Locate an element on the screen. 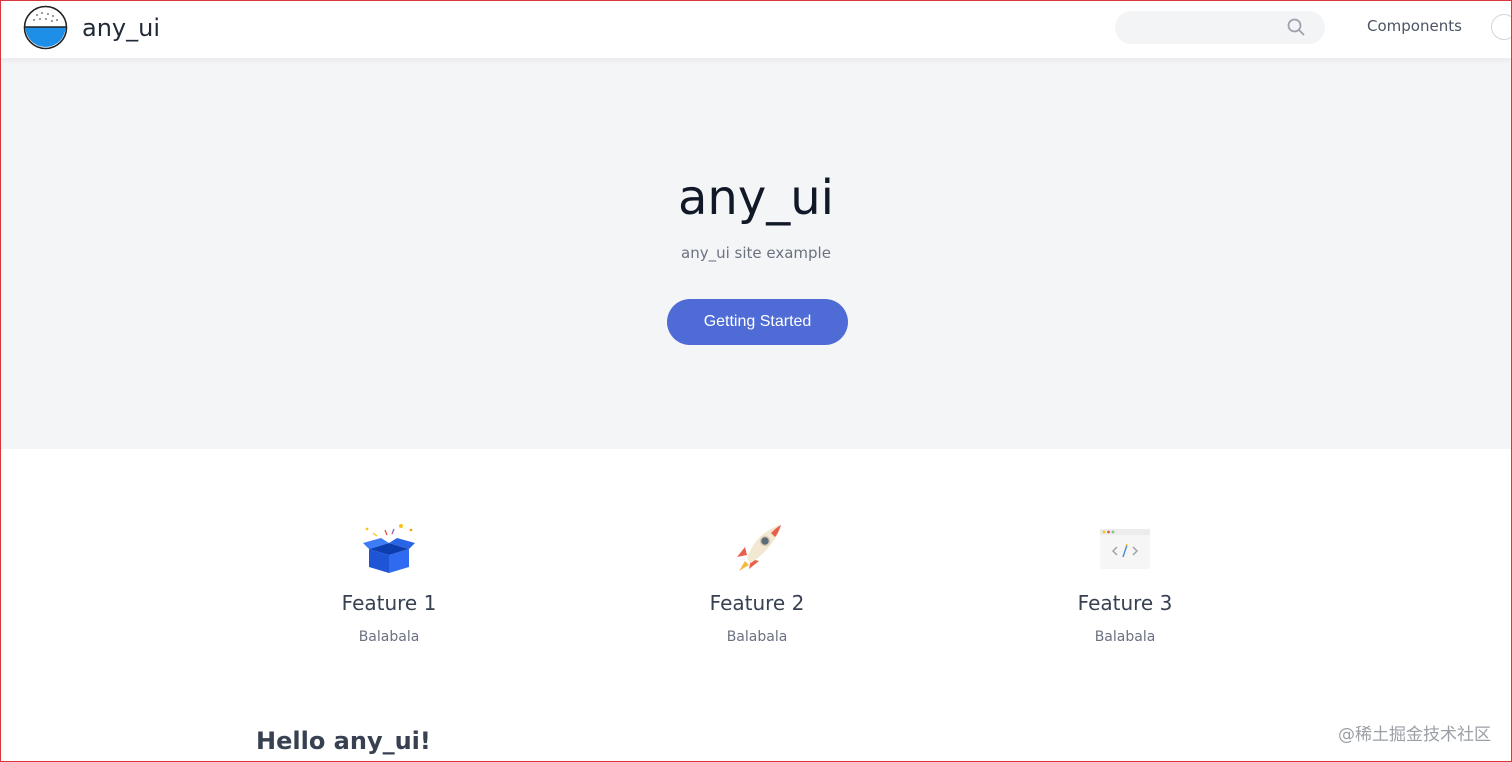  getting-started-button: Getting Started is located at coordinates (757, 322).